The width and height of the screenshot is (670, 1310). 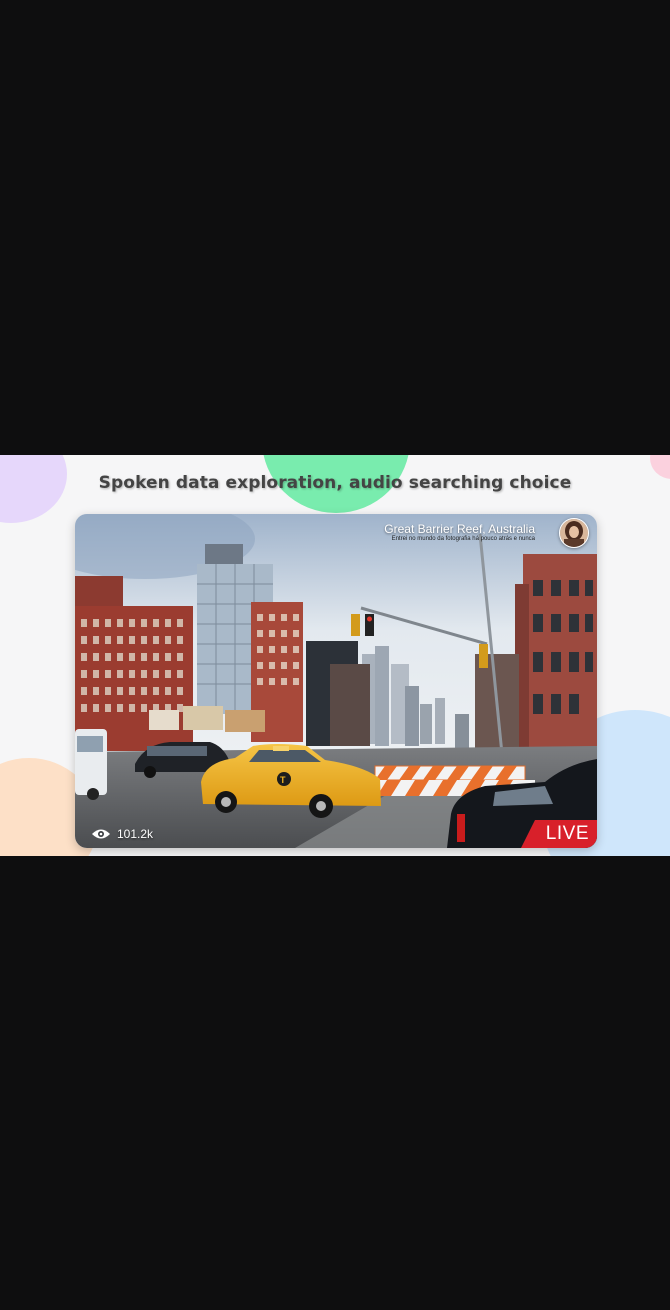 I want to click on live-badge: LIVE, so click(x=559, y=834).